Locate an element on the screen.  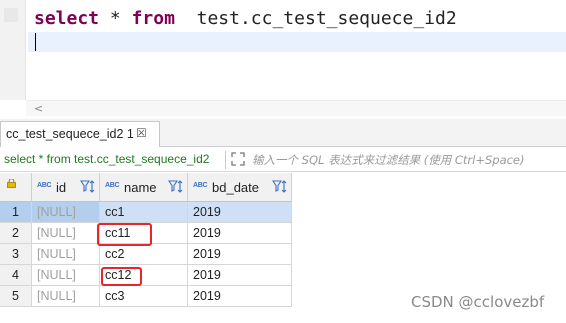
column-header-name: ABC name is located at coordinates (144, 187).